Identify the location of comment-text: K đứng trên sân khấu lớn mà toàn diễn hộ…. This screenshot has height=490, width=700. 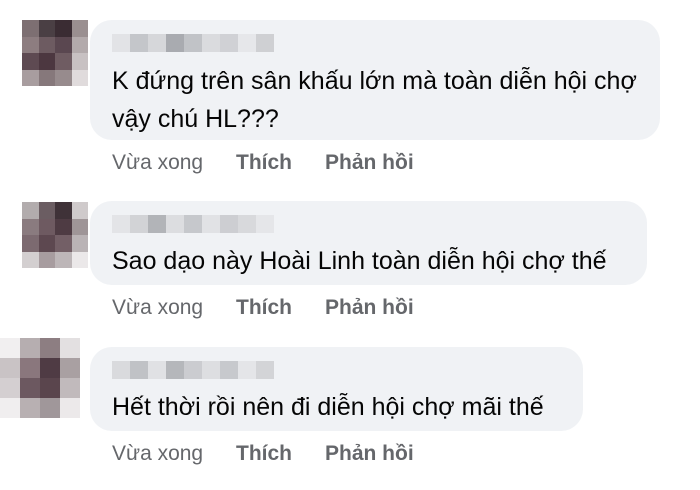
(374, 100).